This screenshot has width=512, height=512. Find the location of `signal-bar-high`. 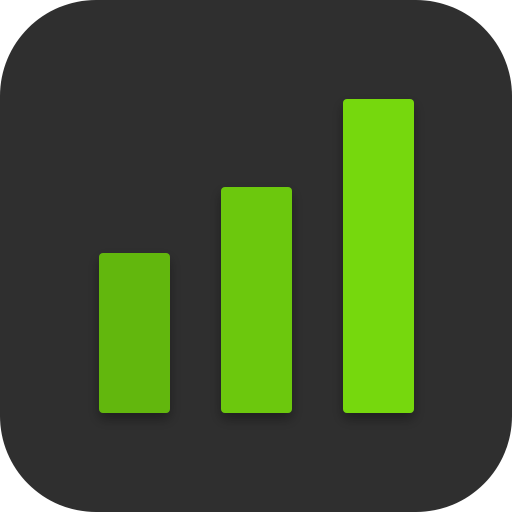

signal-bar-high is located at coordinates (378, 256).